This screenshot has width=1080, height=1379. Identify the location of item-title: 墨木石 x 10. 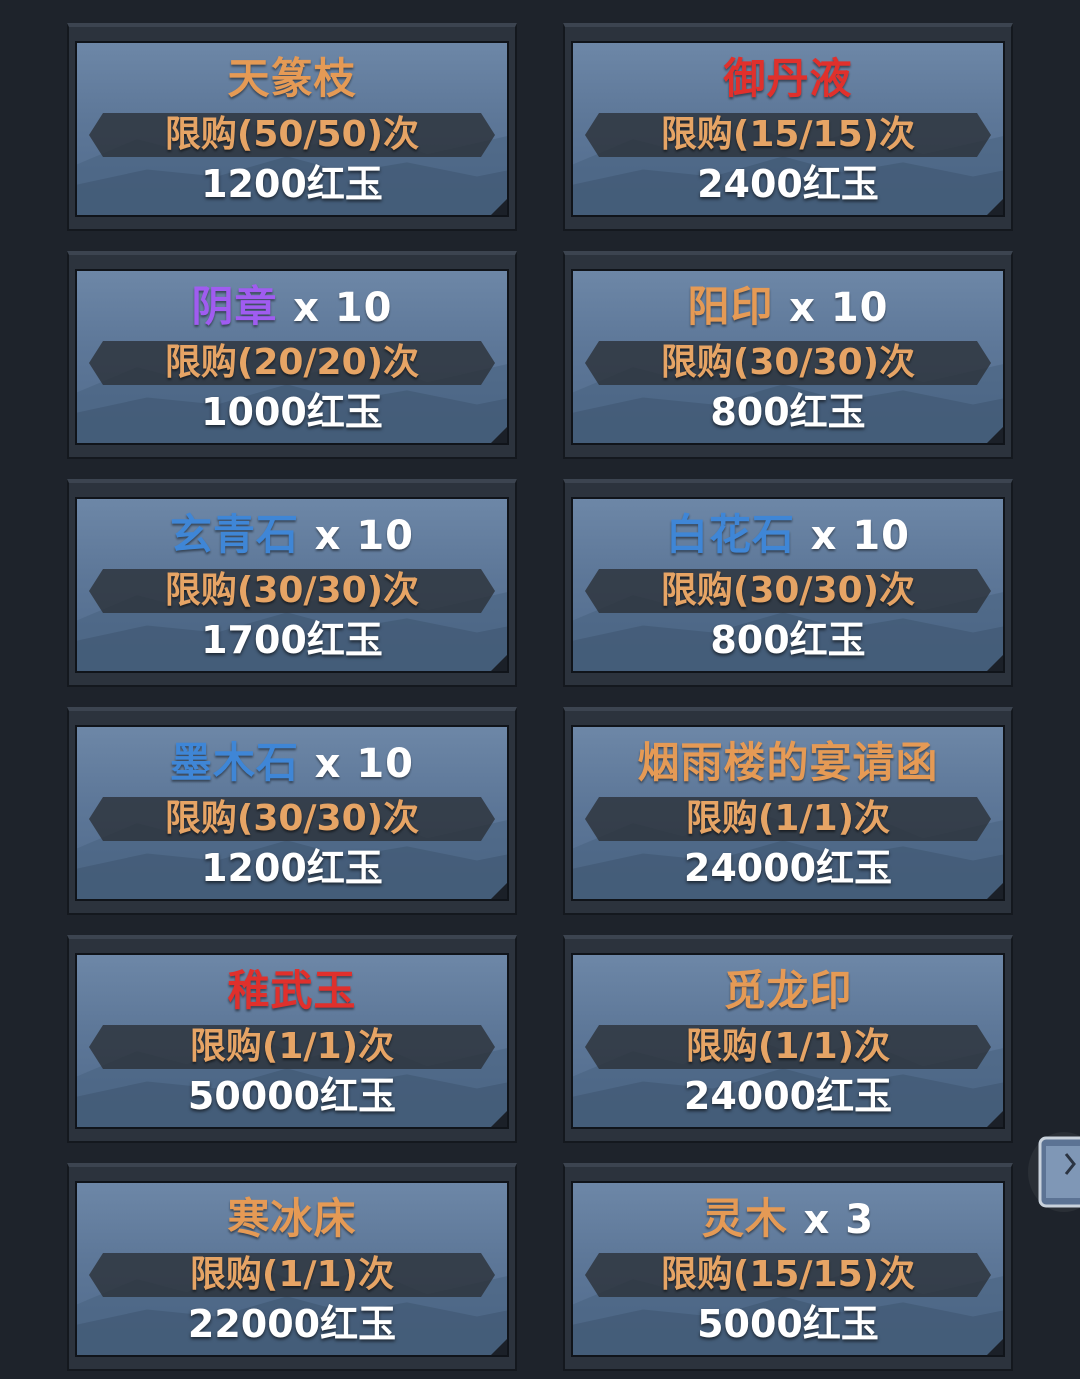
(292, 763).